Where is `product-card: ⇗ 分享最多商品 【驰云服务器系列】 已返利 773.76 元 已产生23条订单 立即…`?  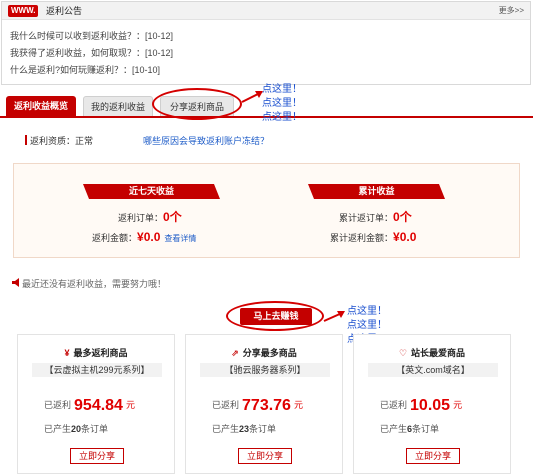 product-card: ⇗ 分享最多商品 【驰云服务器系列】 已返利 773.76 元 已产生23条订单 立即… is located at coordinates (264, 404).